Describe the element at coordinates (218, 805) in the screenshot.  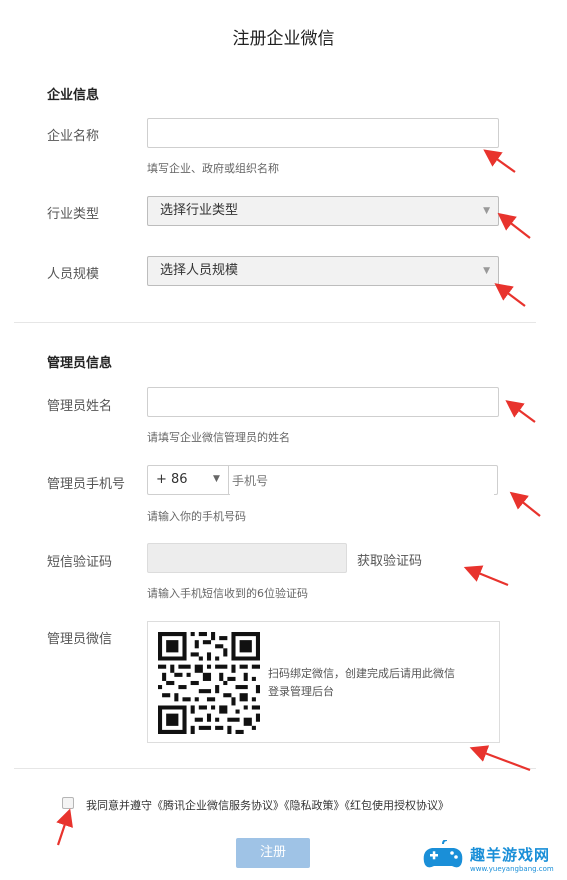
I see `service-agreement-link: 《腾讯企业微信服务协议》` at that location.